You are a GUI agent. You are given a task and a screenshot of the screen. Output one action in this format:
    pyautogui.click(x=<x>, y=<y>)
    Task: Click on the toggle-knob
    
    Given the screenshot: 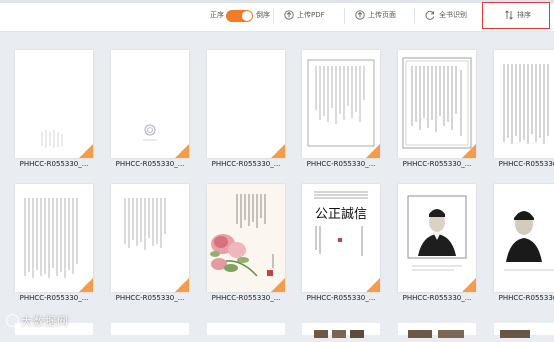 What is the action you would take?
    pyautogui.click(x=247, y=16)
    